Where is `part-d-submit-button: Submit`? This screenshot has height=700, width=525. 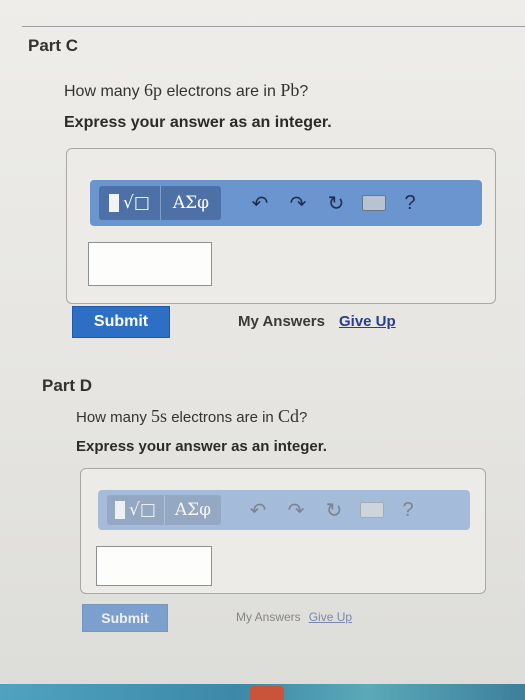 part-d-submit-button: Submit is located at coordinates (125, 618).